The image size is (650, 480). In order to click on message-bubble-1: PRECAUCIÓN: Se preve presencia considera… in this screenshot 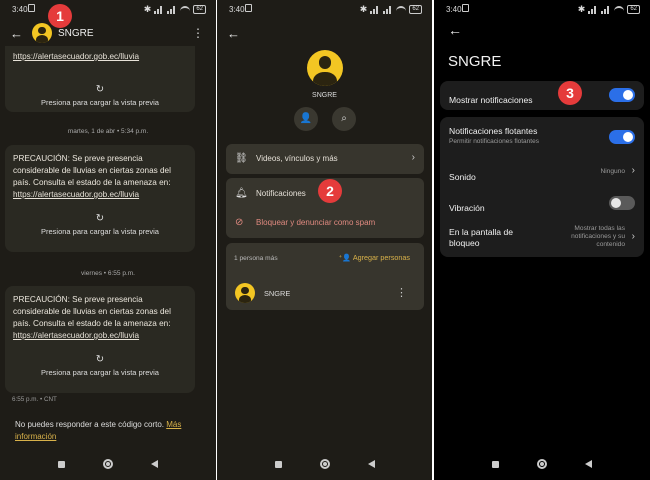, I will do `click(100, 198)`.